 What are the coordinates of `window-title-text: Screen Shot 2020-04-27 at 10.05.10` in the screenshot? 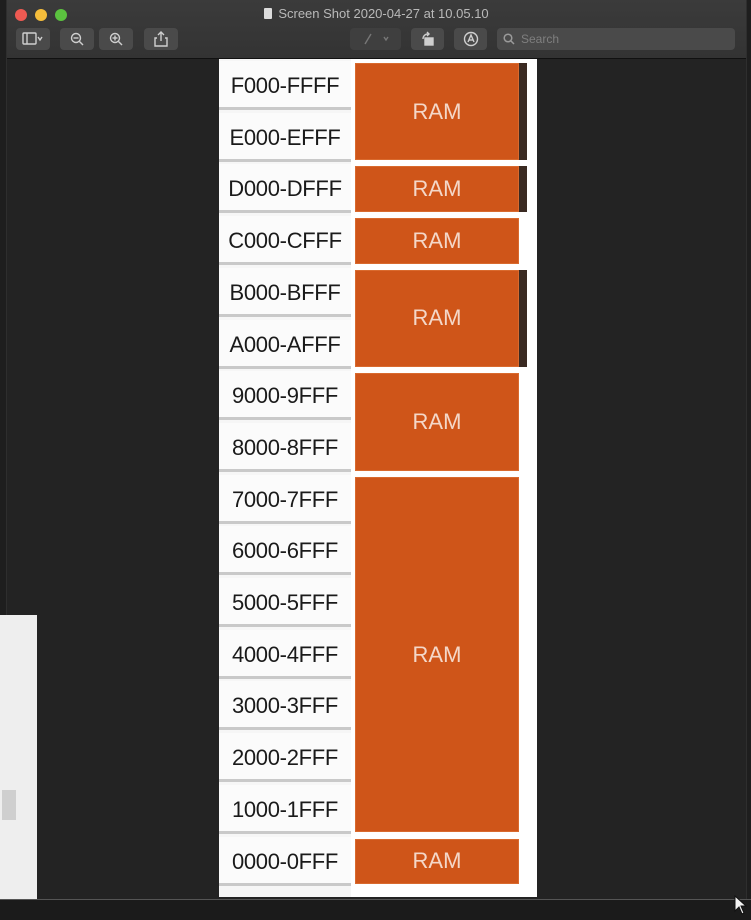 It's located at (383, 13).